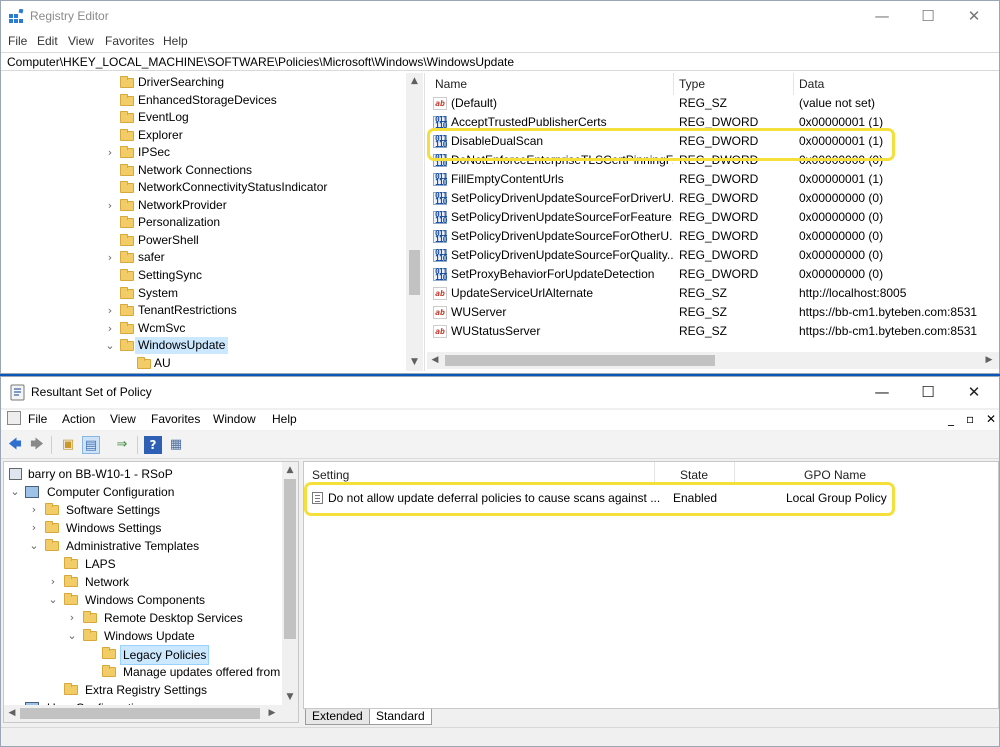 This screenshot has width=1000, height=747. I want to click on rsop-titlebar: Resultant Set of Policy — ☐ ✕, so click(500, 392).